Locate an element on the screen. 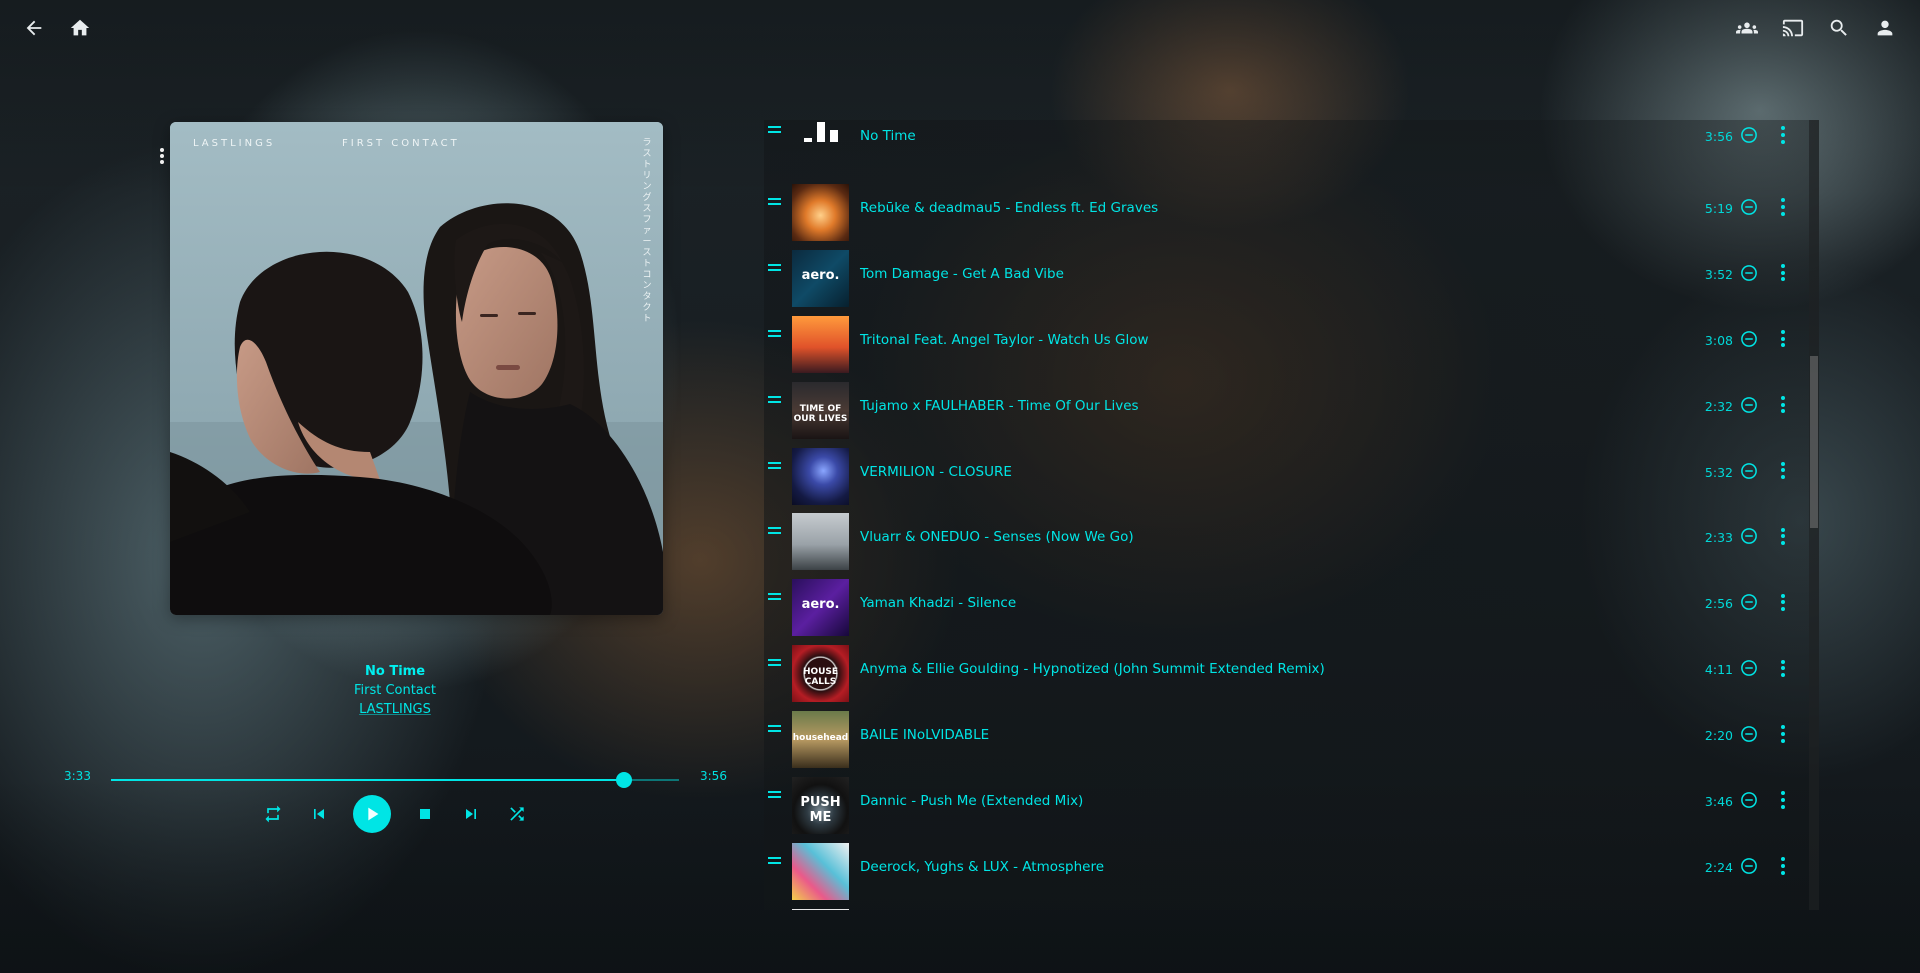 The height and width of the screenshot is (973, 1920). track-duration: 2:20 is located at coordinates (1718, 736).